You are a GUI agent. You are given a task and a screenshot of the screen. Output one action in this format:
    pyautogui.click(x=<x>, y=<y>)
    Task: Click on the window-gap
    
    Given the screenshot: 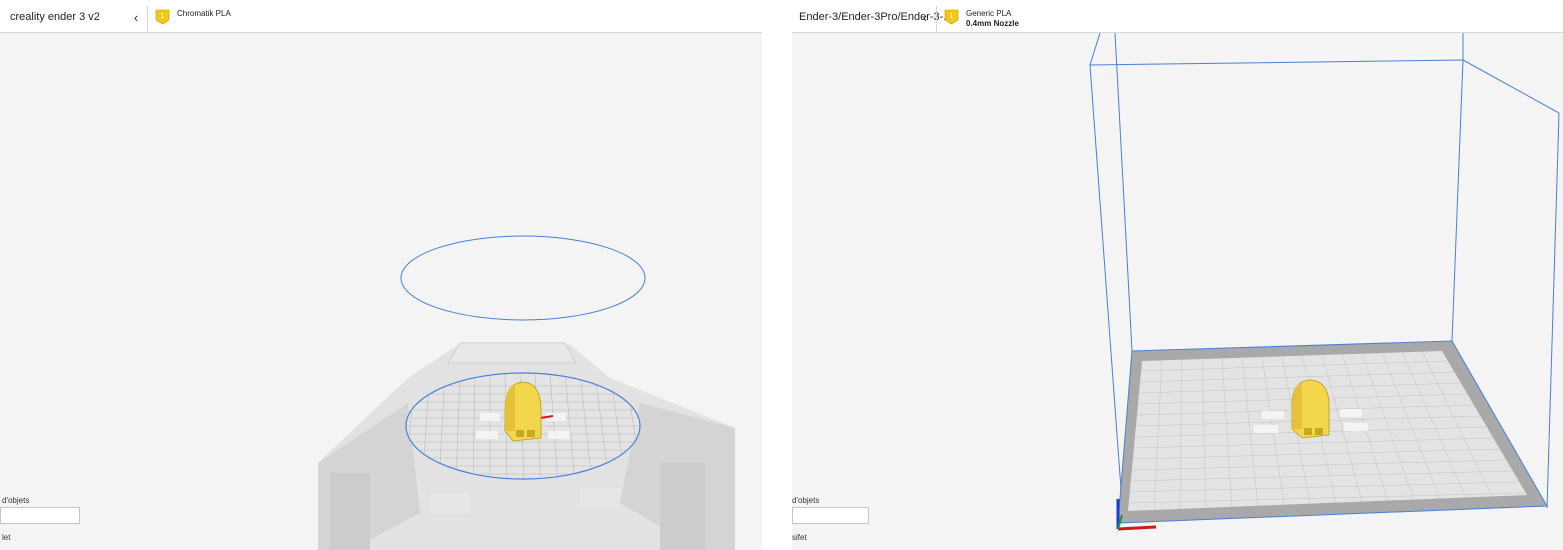 What is the action you would take?
    pyautogui.click(x=777, y=275)
    